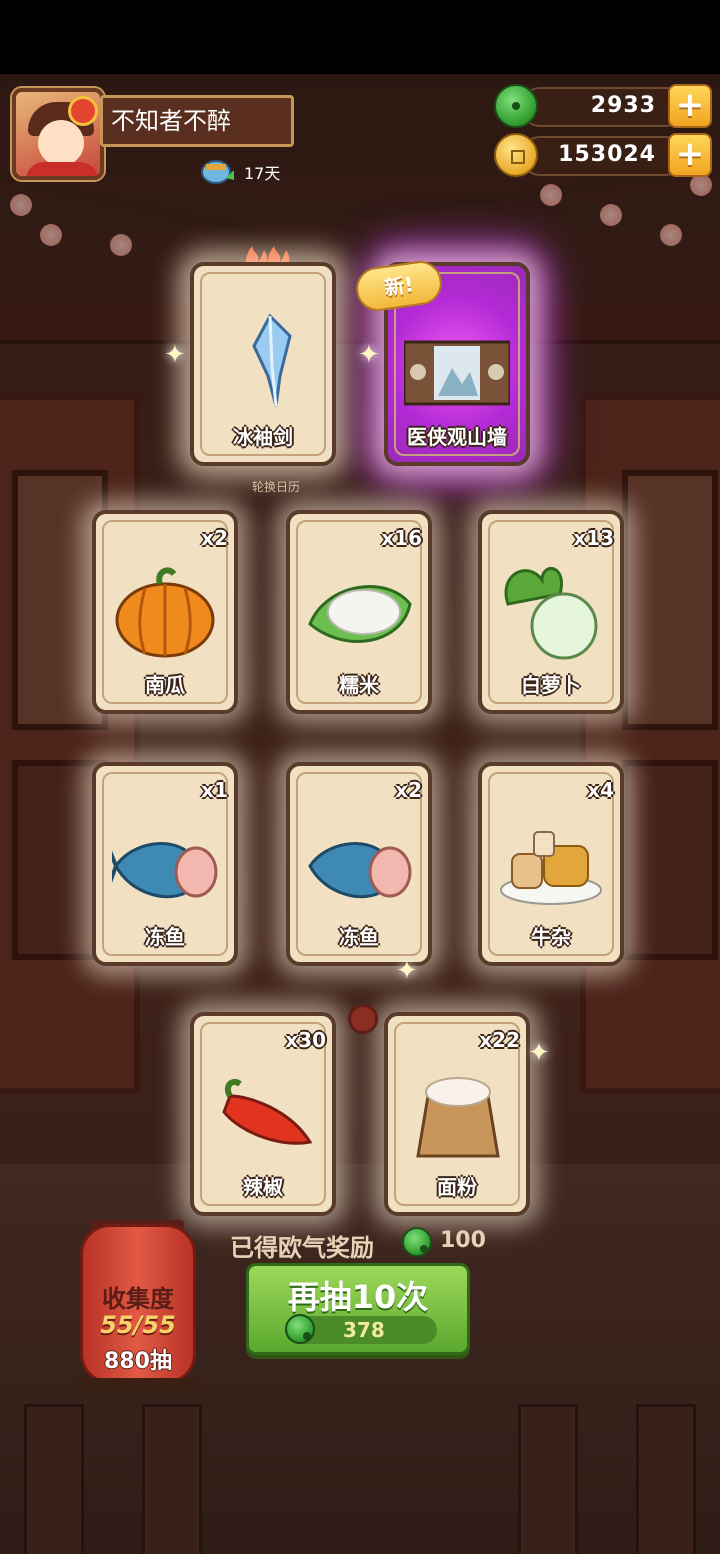 This screenshot has height=1554, width=720. I want to click on rotation-calendar-label: 轮换日历, so click(275, 487).